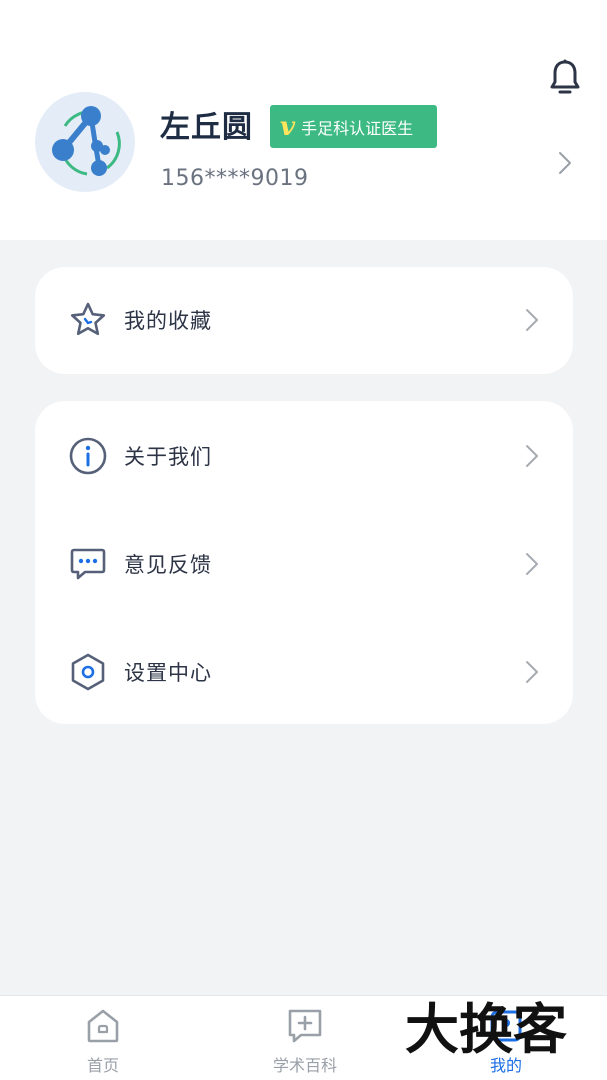  What do you see at coordinates (565, 78) in the screenshot?
I see `bell-icon` at bounding box center [565, 78].